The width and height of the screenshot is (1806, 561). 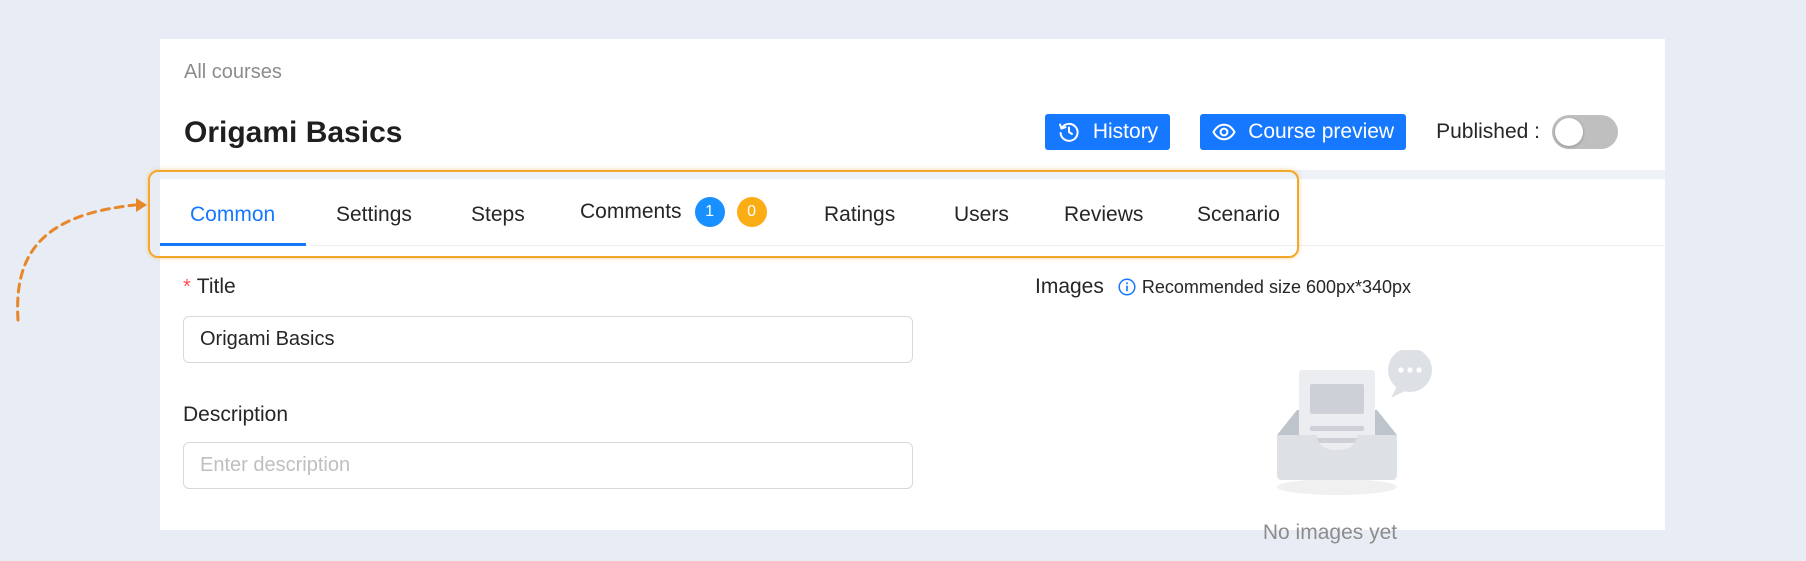 I want to click on title-label: * Title, so click(x=548, y=287).